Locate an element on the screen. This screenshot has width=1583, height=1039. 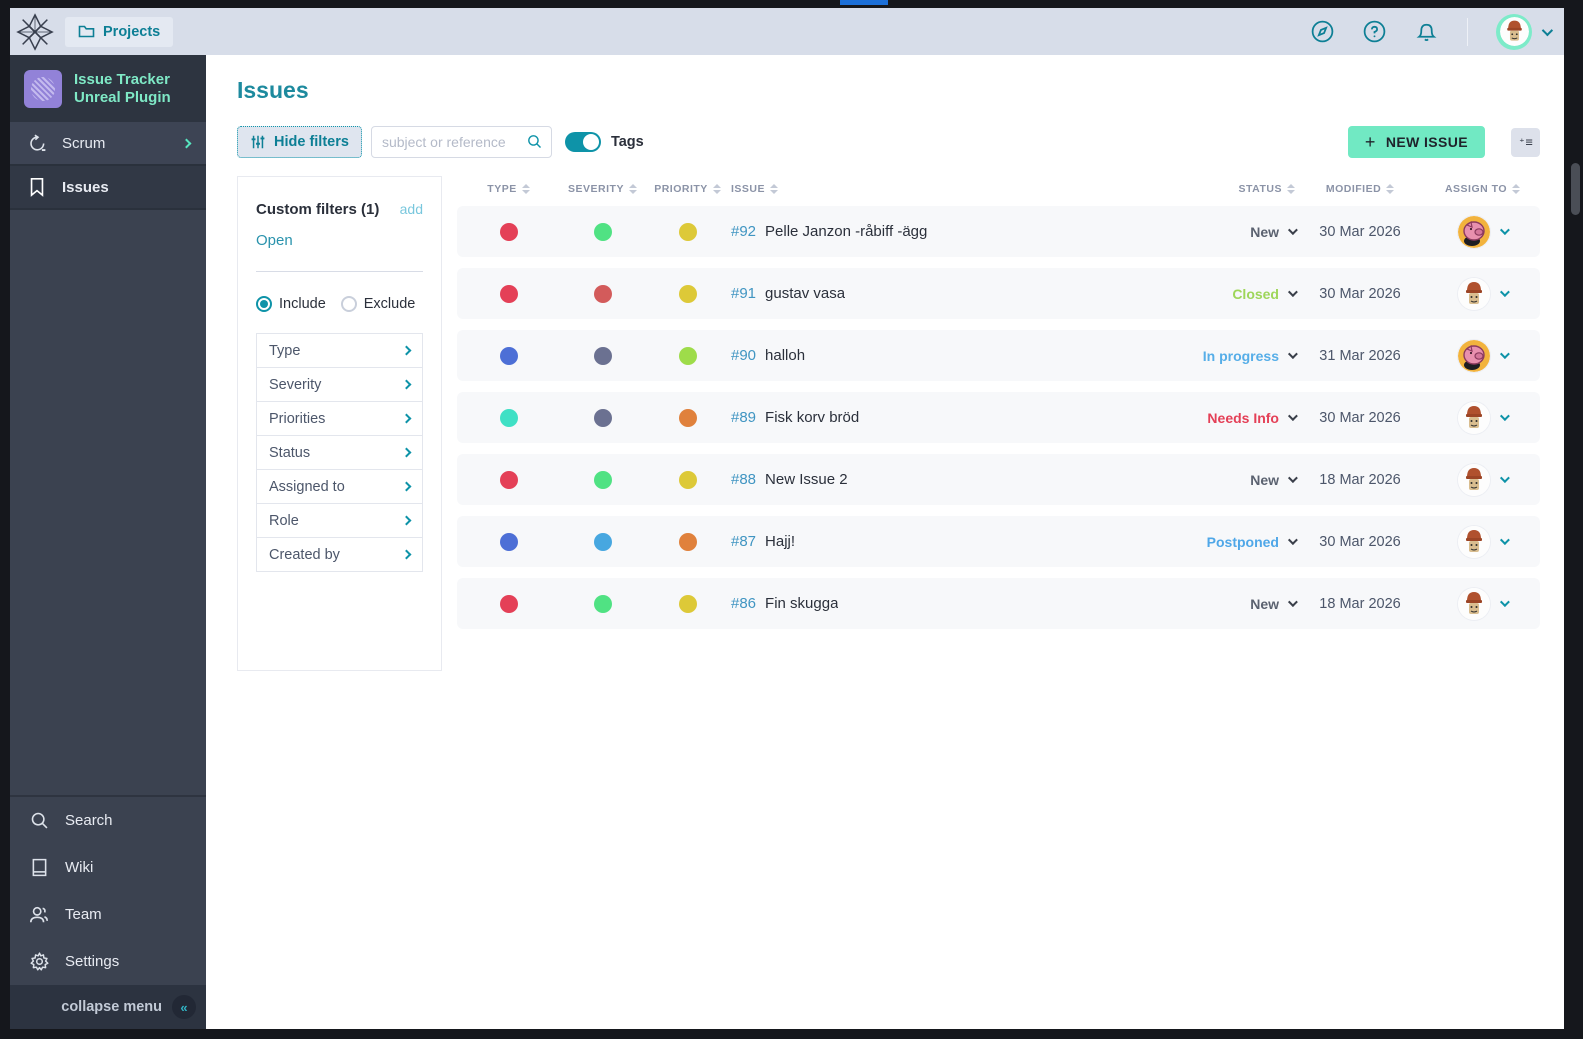
projects-button: Projects is located at coordinates (119, 31).